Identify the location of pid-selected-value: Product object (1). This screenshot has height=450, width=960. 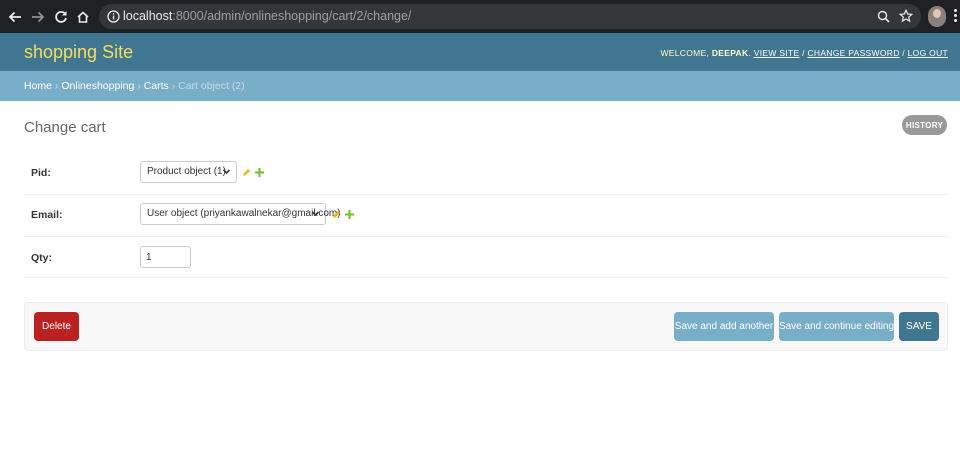
(186, 171).